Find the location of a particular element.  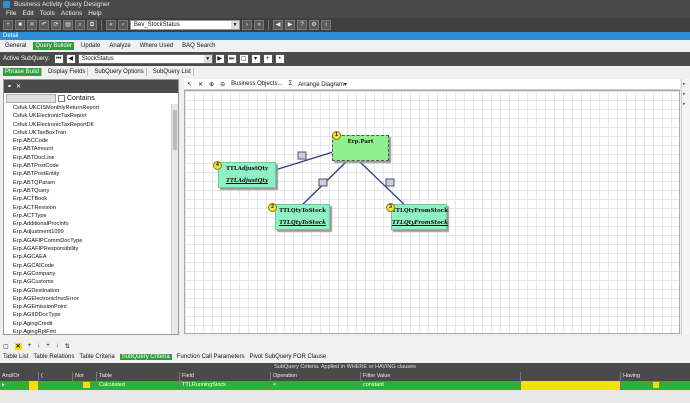

prev-record-icon: ‹ is located at coordinates (123, 25).